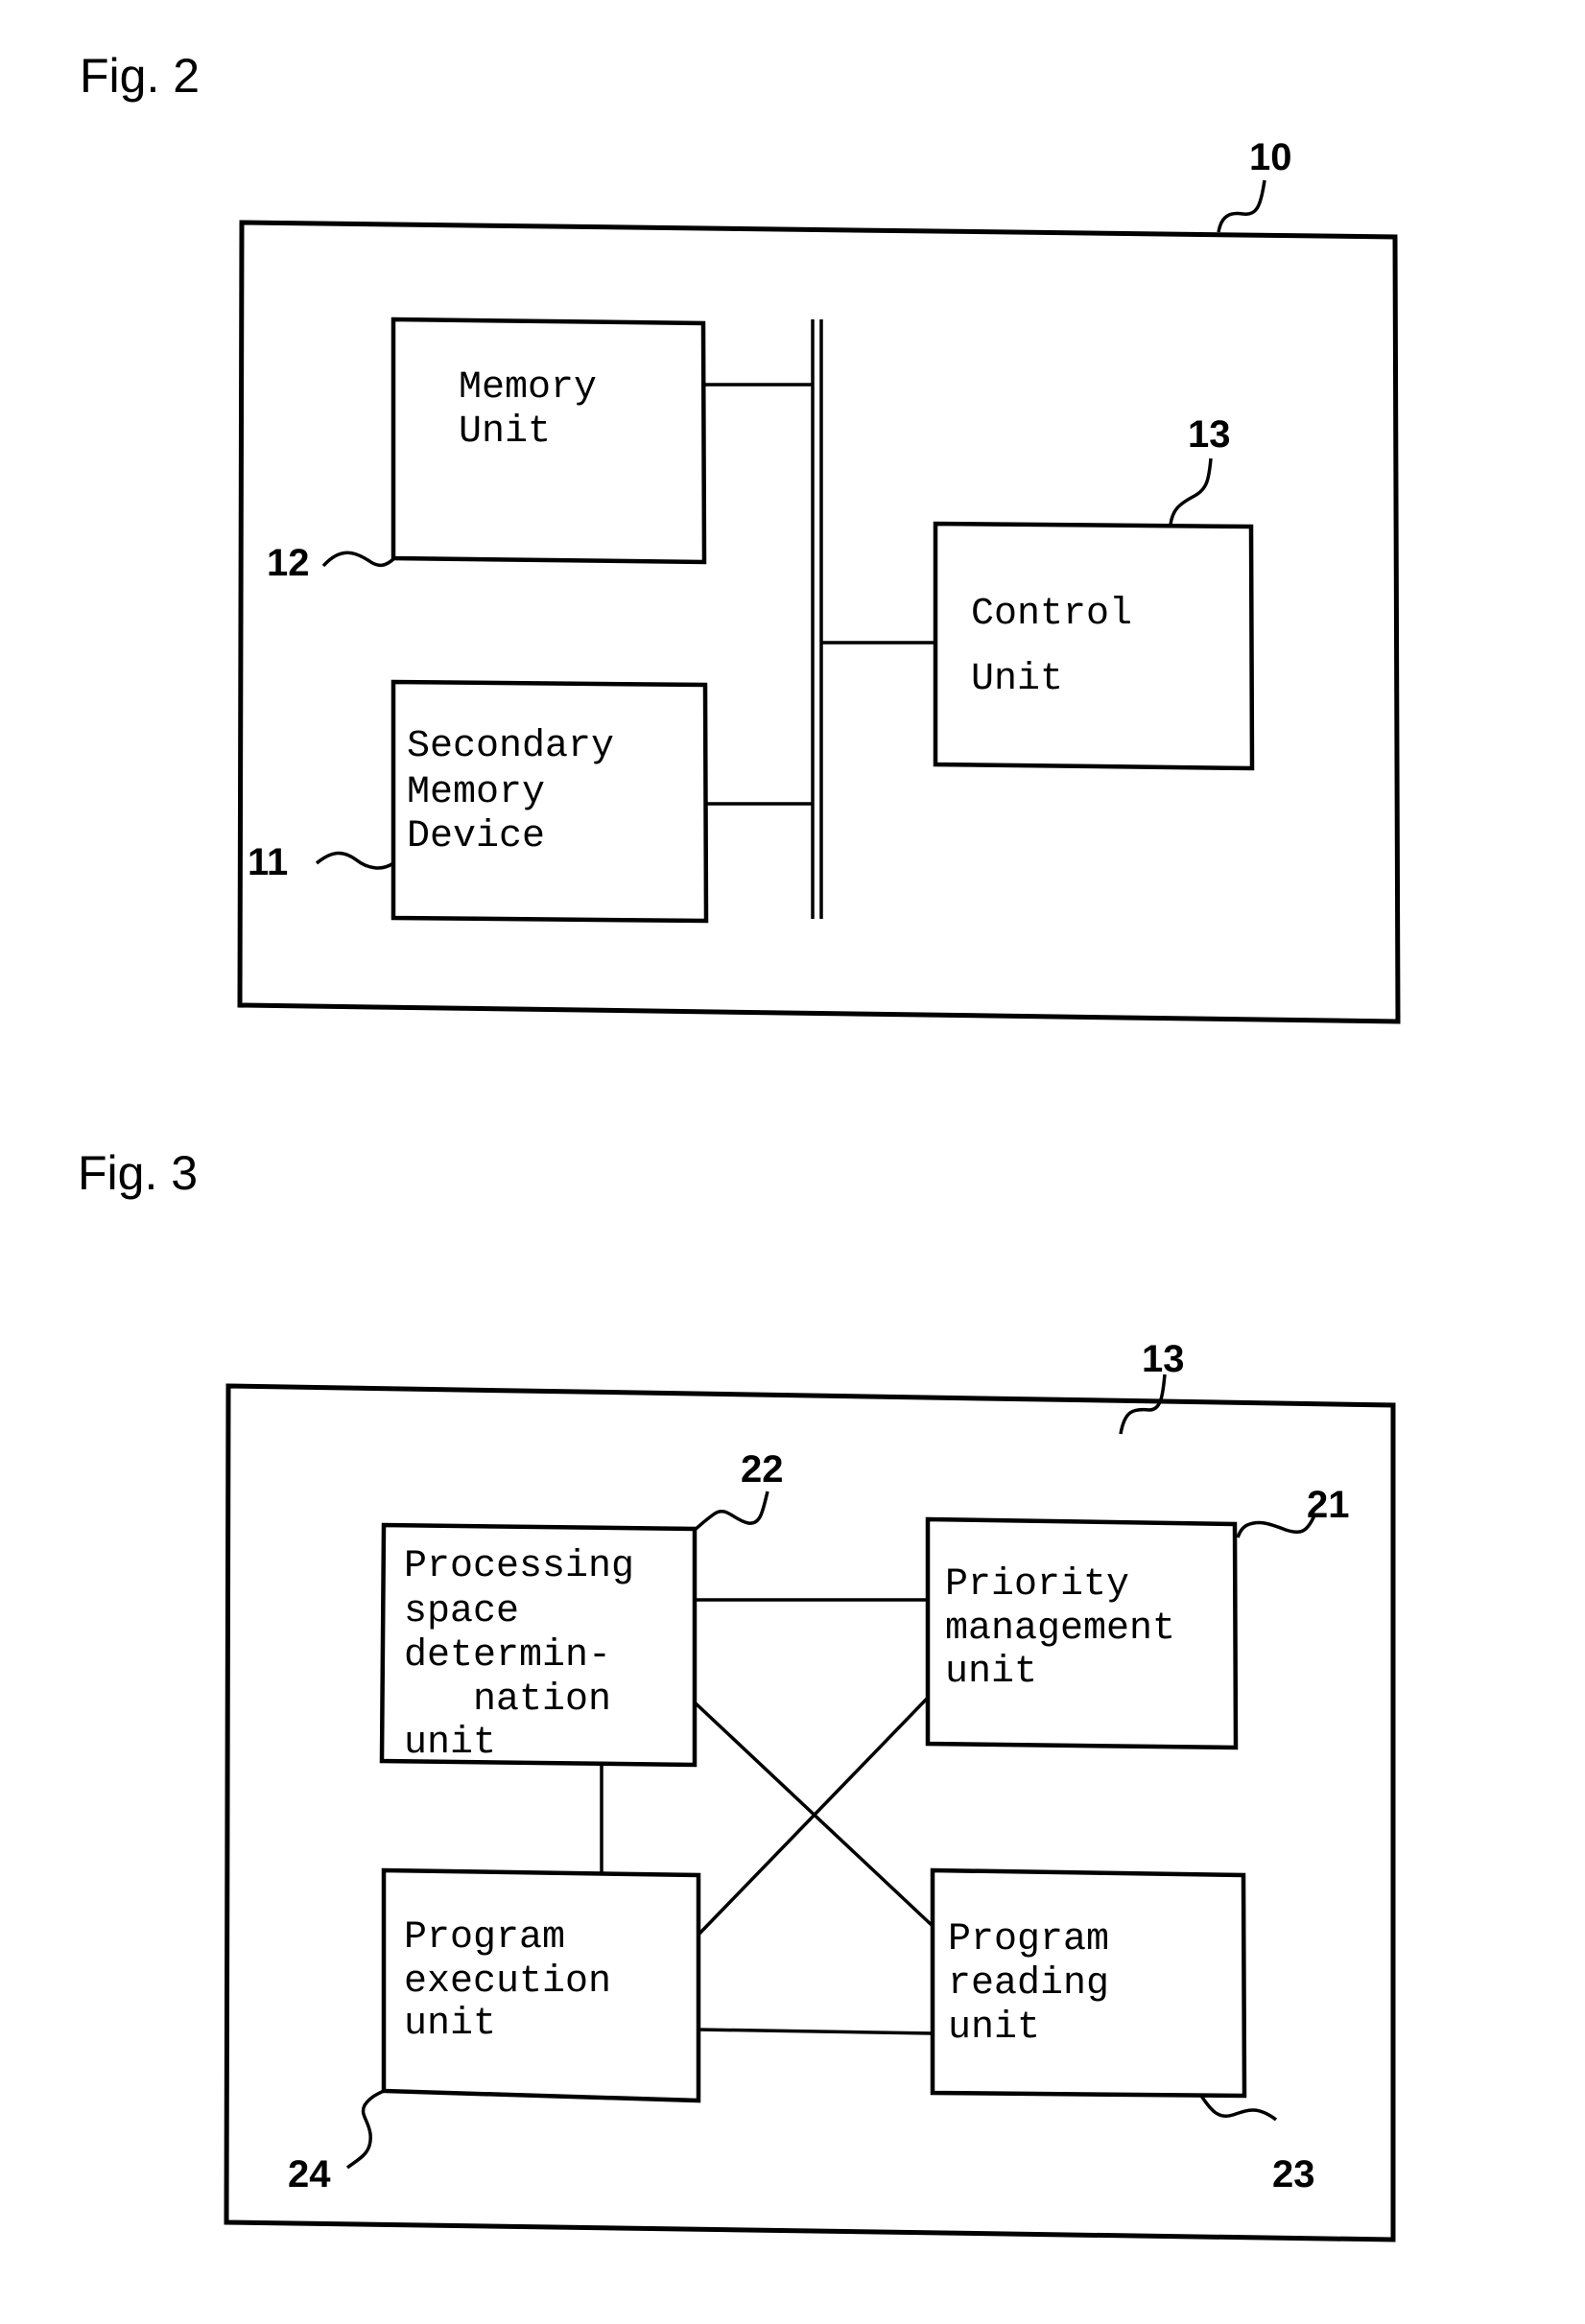 The width and height of the screenshot is (1585, 2324). I want to click on ref-label-13-fig3: 13, so click(1163, 1359).